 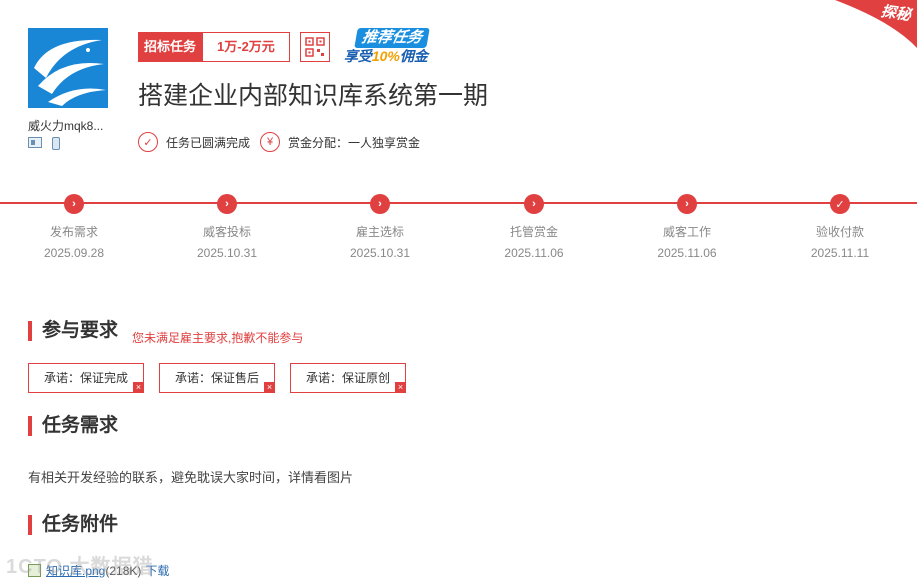 I want to click on progress-step: ✓ 验收付款 2025.11.11, so click(x=840, y=227).